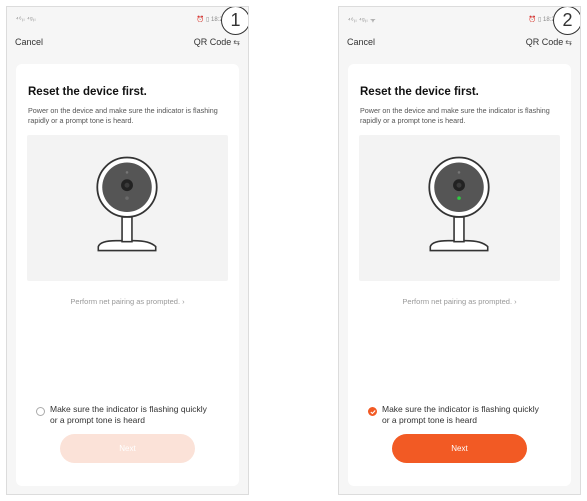 The height and width of the screenshot is (501, 587). I want to click on signal-icons: ⁴⁶ᵢₗ ⁴ᵍᵢₗ ᯤ, so click(362, 21).